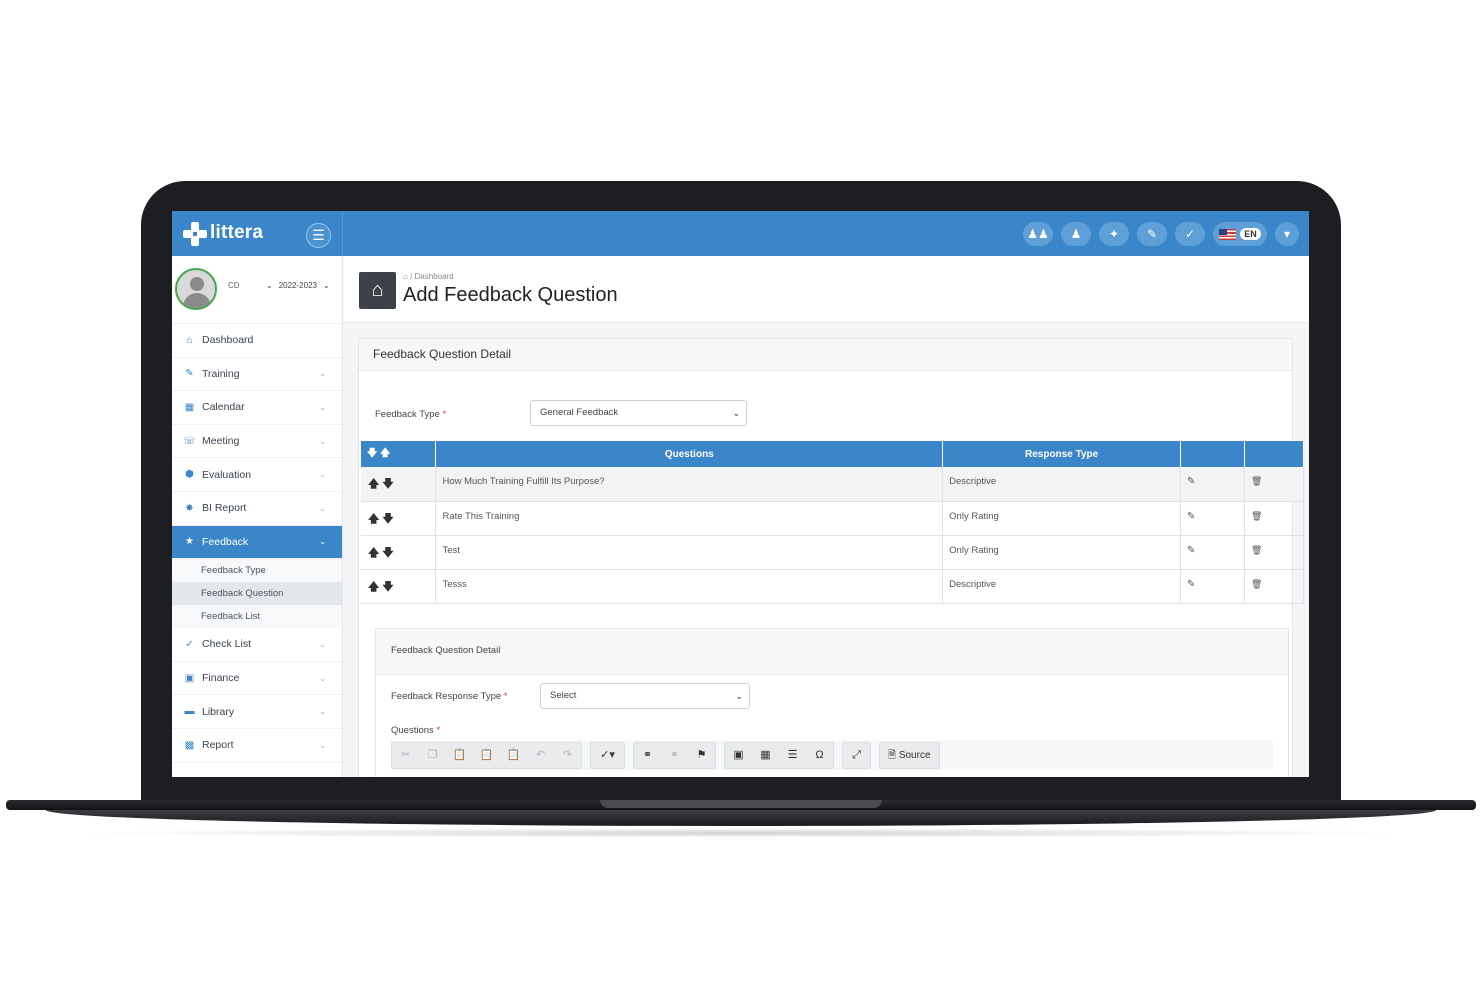 This screenshot has height=987, width=1480. Describe the element at coordinates (318, 235) in the screenshot. I see `menu-toggle-button: ☰` at that location.